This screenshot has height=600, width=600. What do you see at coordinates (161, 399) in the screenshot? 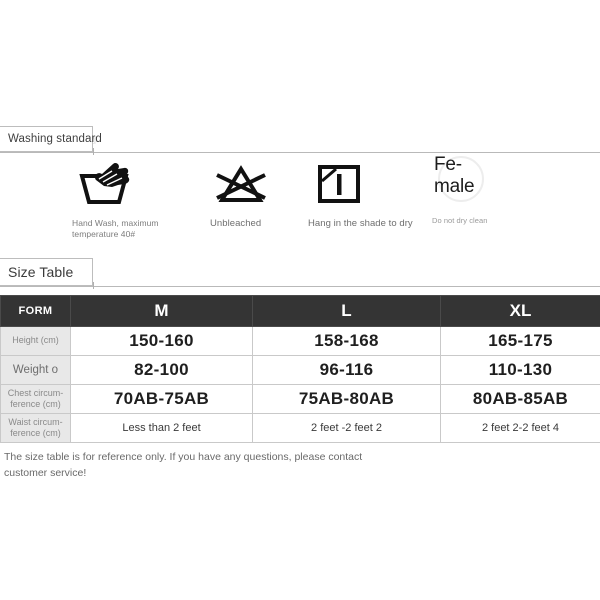
I see `cell-chest-m: 70AB-75AB` at bounding box center [161, 399].